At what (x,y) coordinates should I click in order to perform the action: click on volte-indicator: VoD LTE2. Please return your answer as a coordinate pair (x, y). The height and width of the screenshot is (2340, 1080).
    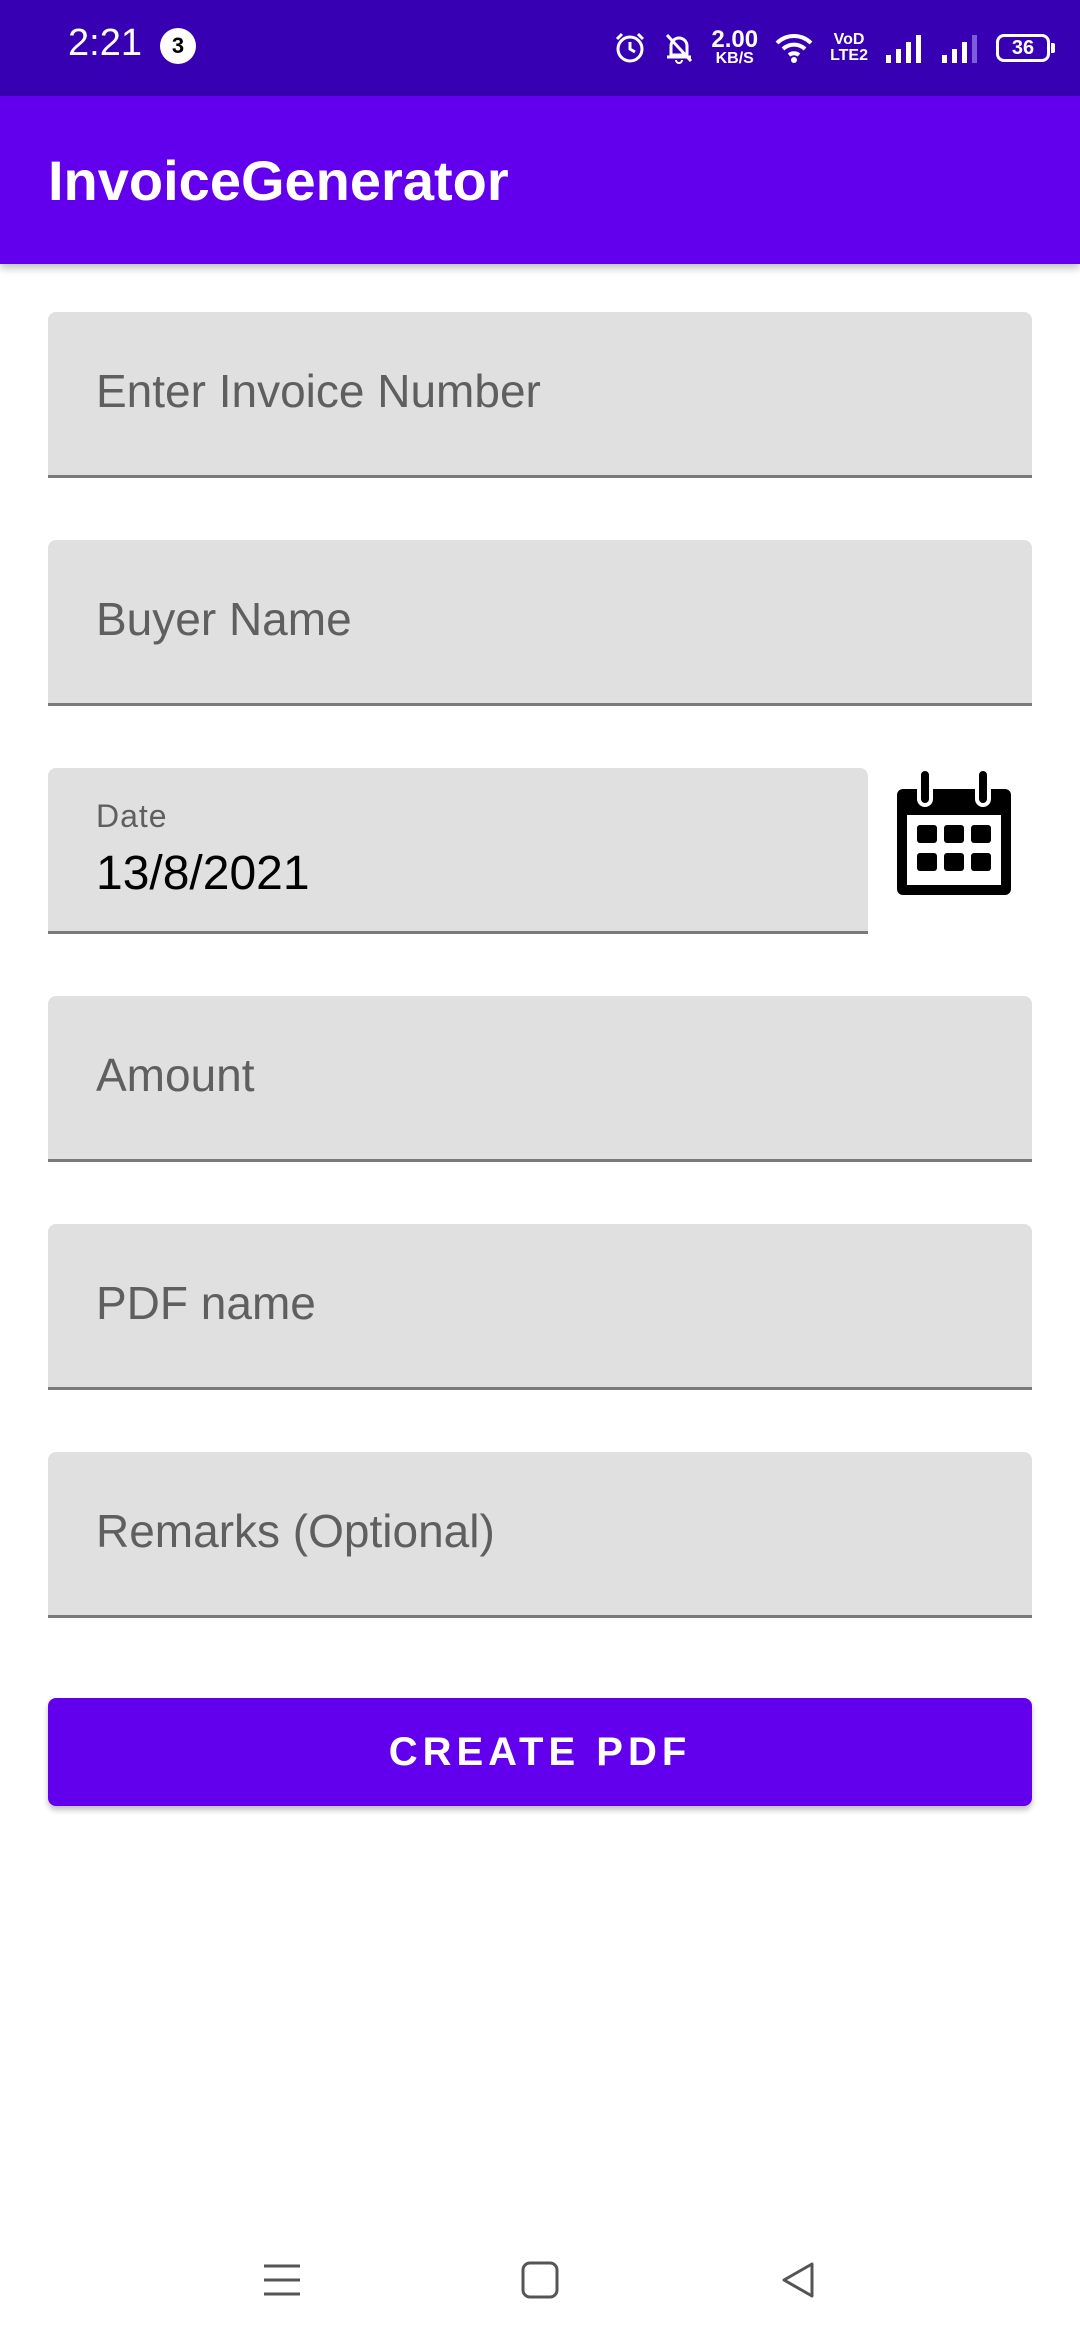
    Looking at the image, I should click on (849, 47).